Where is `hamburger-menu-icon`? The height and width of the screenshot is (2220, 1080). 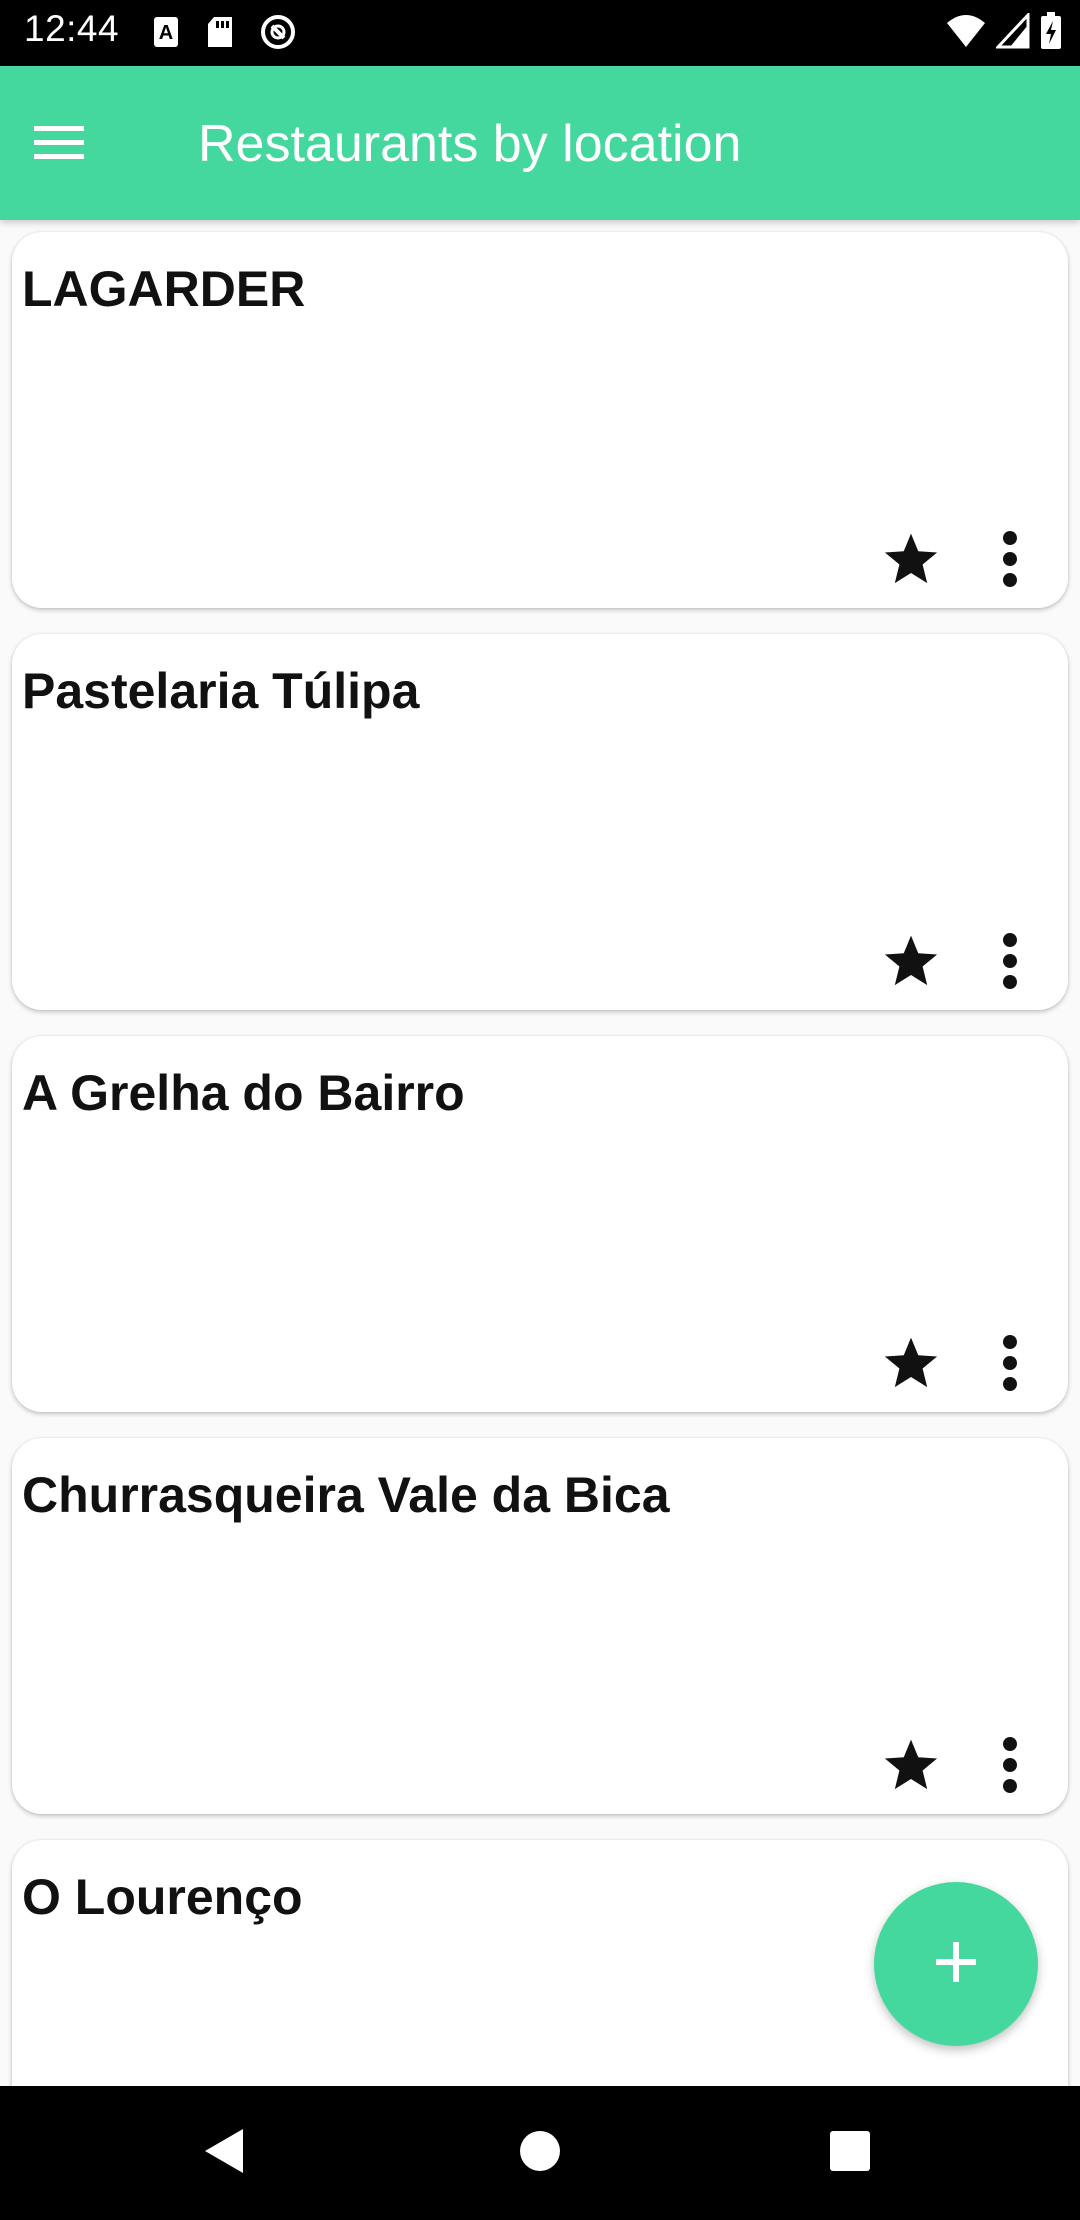
hamburger-menu-icon is located at coordinates (59, 144).